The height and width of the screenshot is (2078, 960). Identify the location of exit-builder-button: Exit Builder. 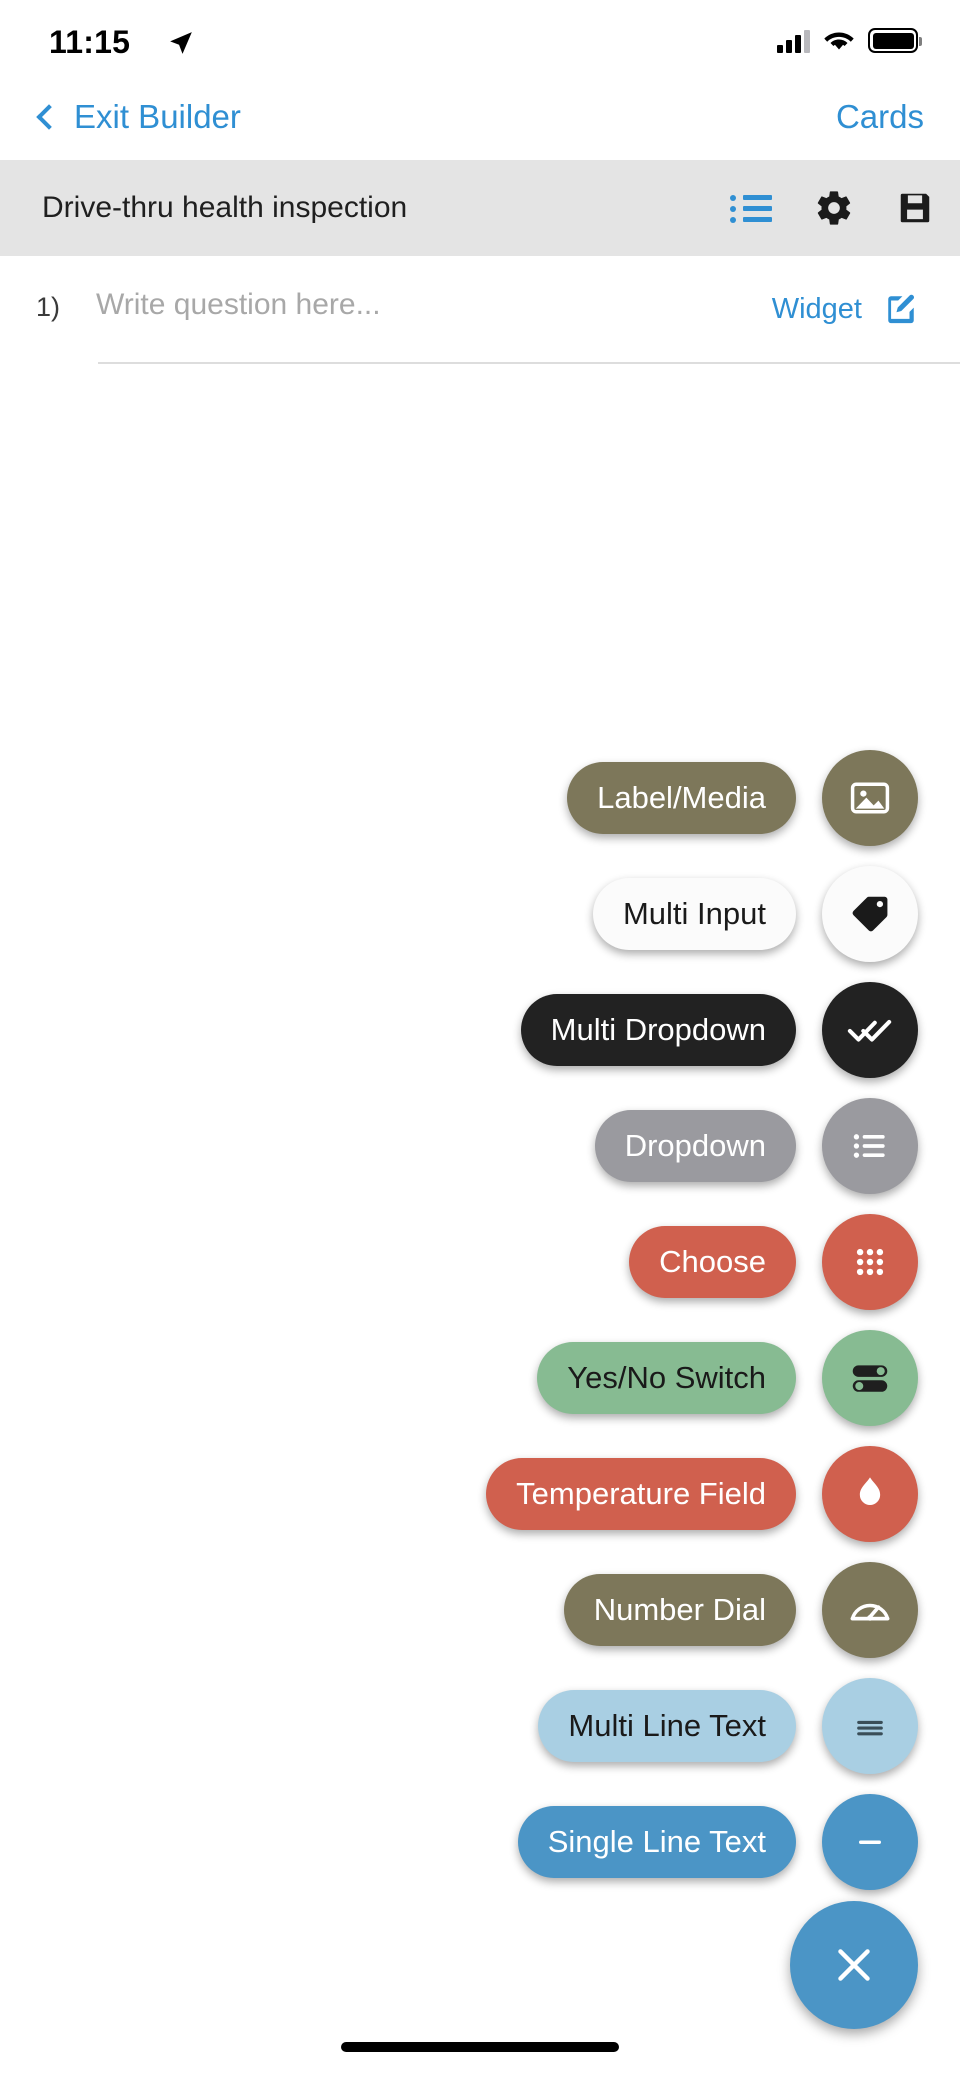
(138, 117).